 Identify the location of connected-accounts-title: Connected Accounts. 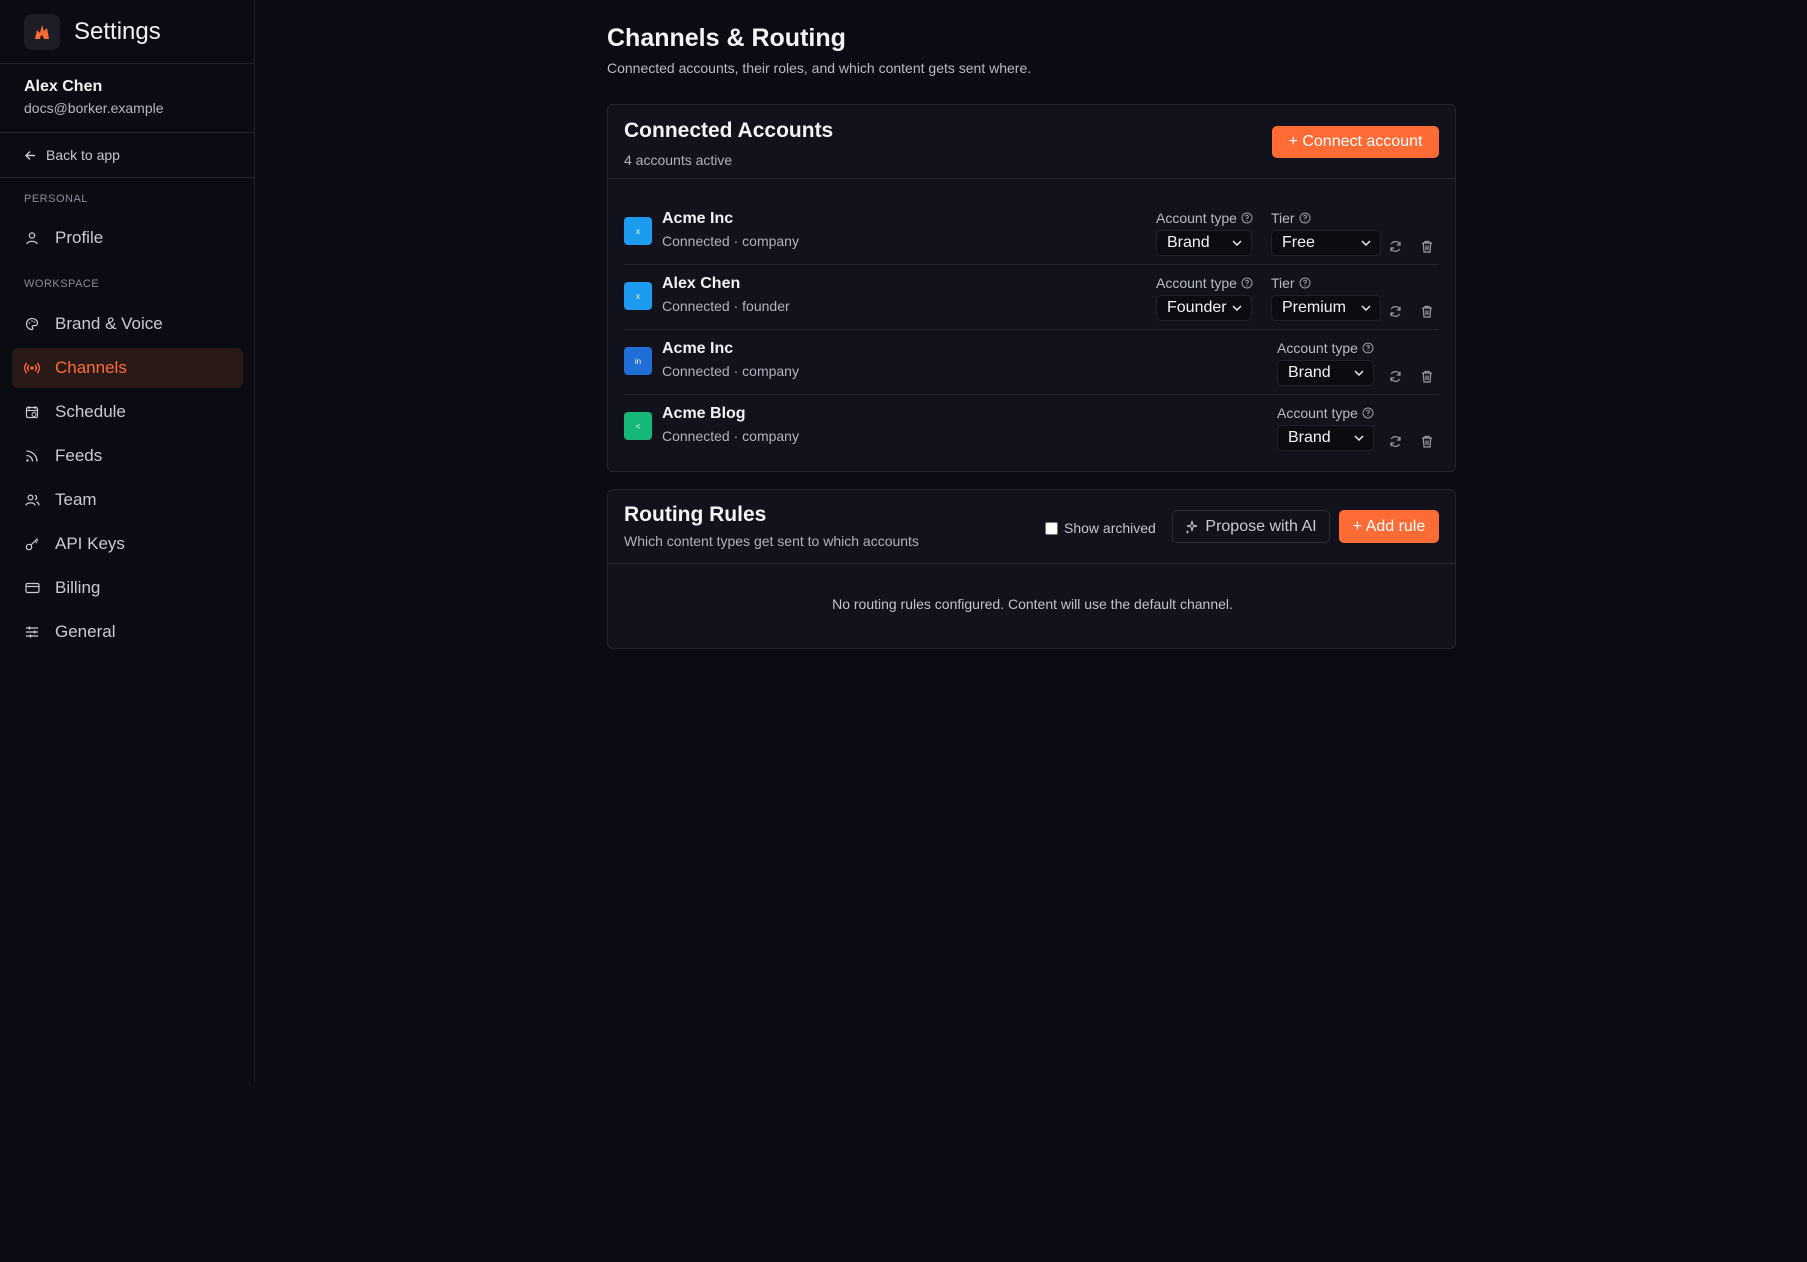
(729, 130).